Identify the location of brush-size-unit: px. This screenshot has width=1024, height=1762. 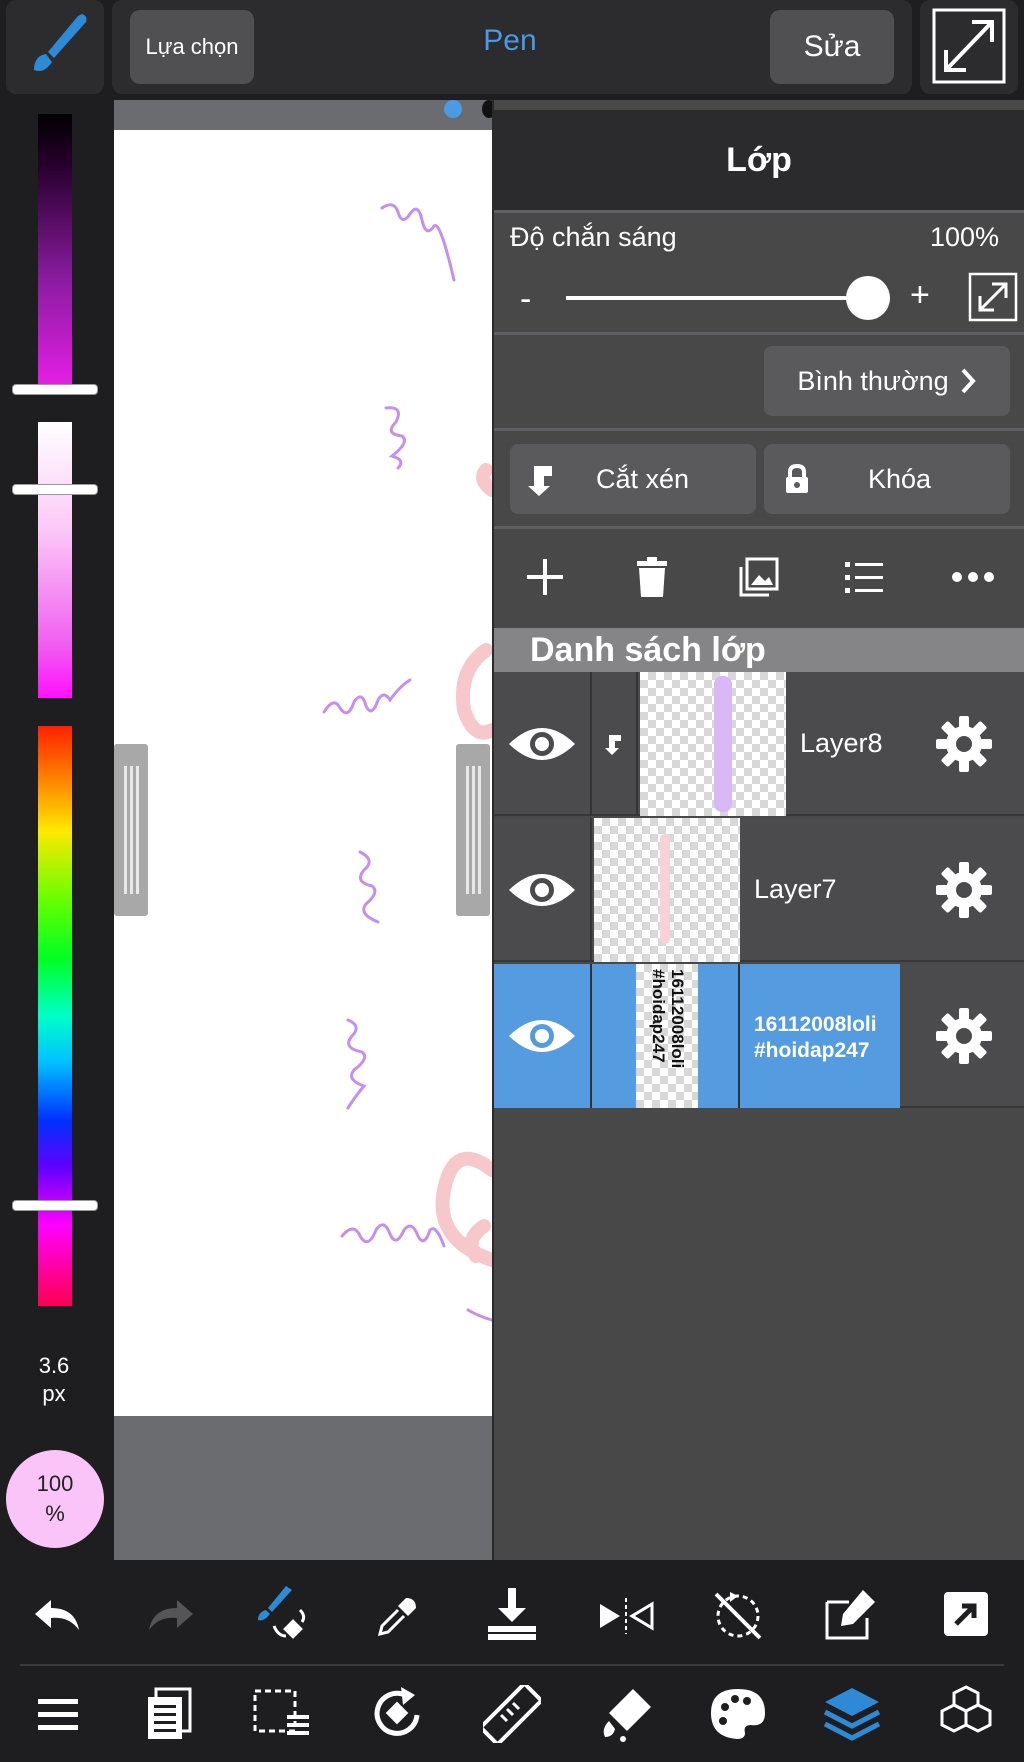
(54, 1393).